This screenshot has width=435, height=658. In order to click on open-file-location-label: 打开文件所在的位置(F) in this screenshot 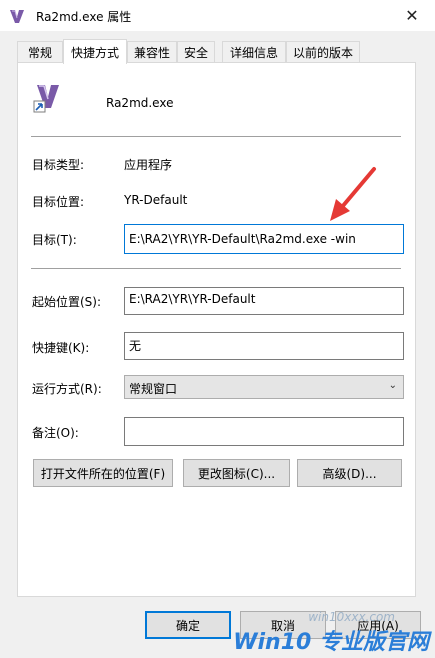, I will do `click(103, 473)`.